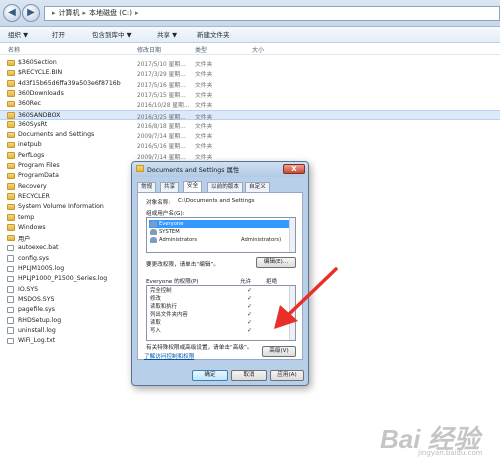 Image resolution: width=500 pixels, height=469 pixels. Describe the element at coordinates (250, 125) in the screenshot. I see `folder-row: 360SysRt 2016/8/18 星期... 文件夹` at that location.